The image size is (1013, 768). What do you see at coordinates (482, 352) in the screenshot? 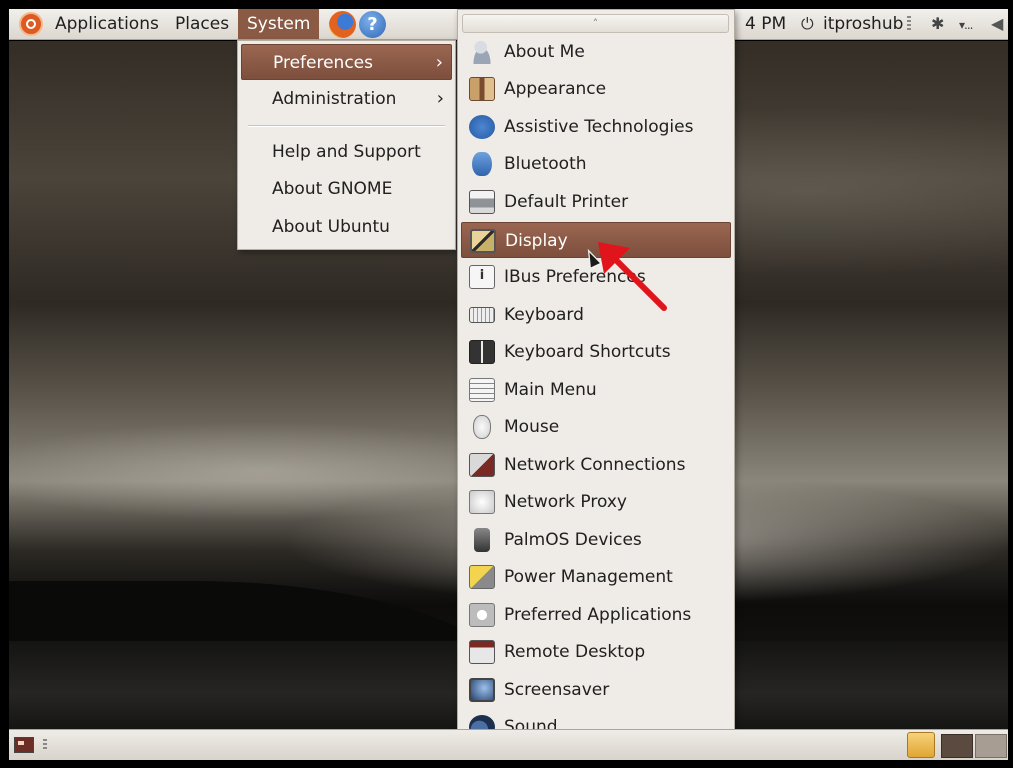
I see `keyboard-shortcuts-icon` at bounding box center [482, 352].